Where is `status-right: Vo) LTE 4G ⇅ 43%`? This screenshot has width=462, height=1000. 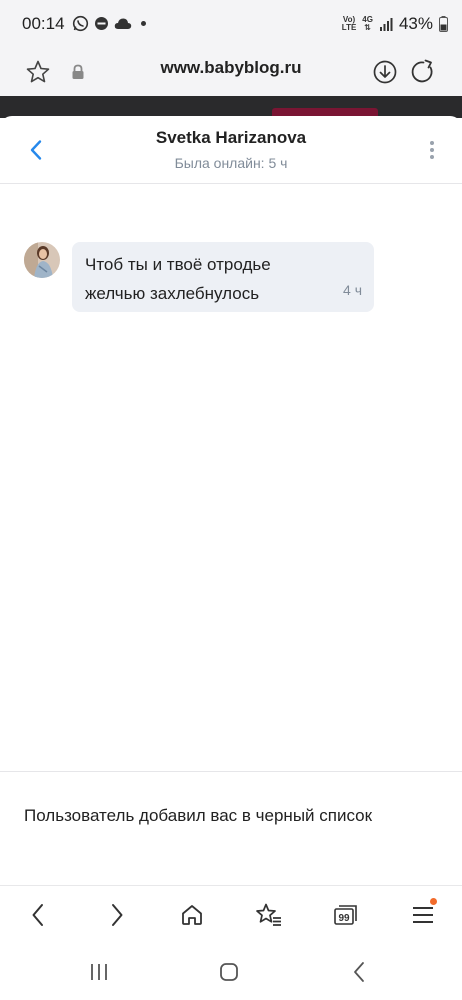 status-right: Vo) LTE 4G ⇅ 43% is located at coordinates (395, 24).